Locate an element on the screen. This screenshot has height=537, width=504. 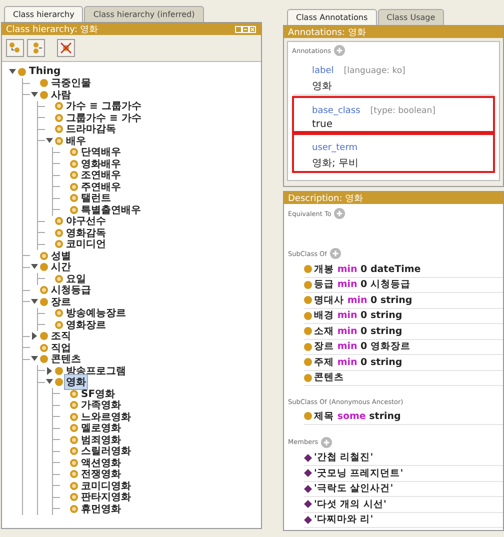
add-subclass-icon is located at coordinates (15, 48).